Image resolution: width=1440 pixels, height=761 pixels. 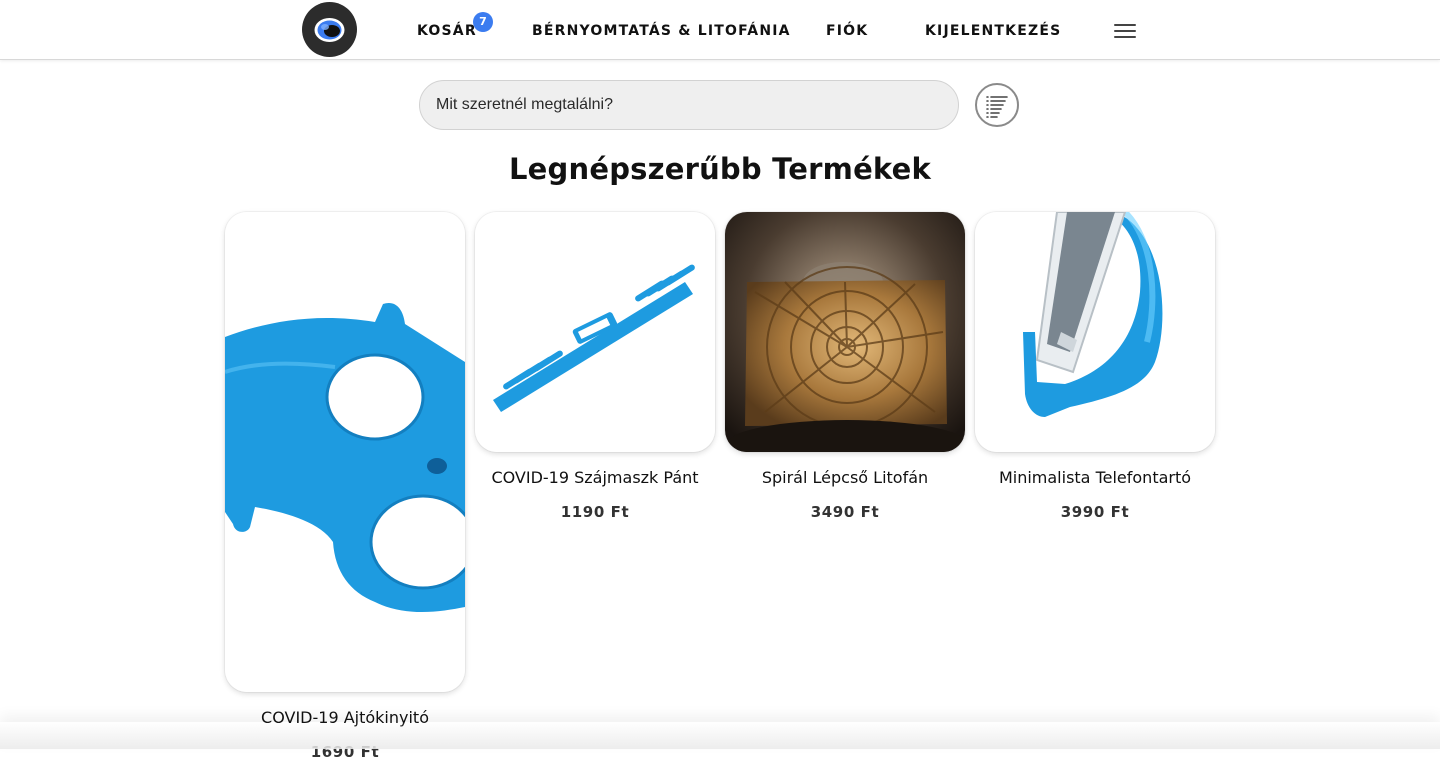 I want to click on logo-icon, so click(x=329, y=30).